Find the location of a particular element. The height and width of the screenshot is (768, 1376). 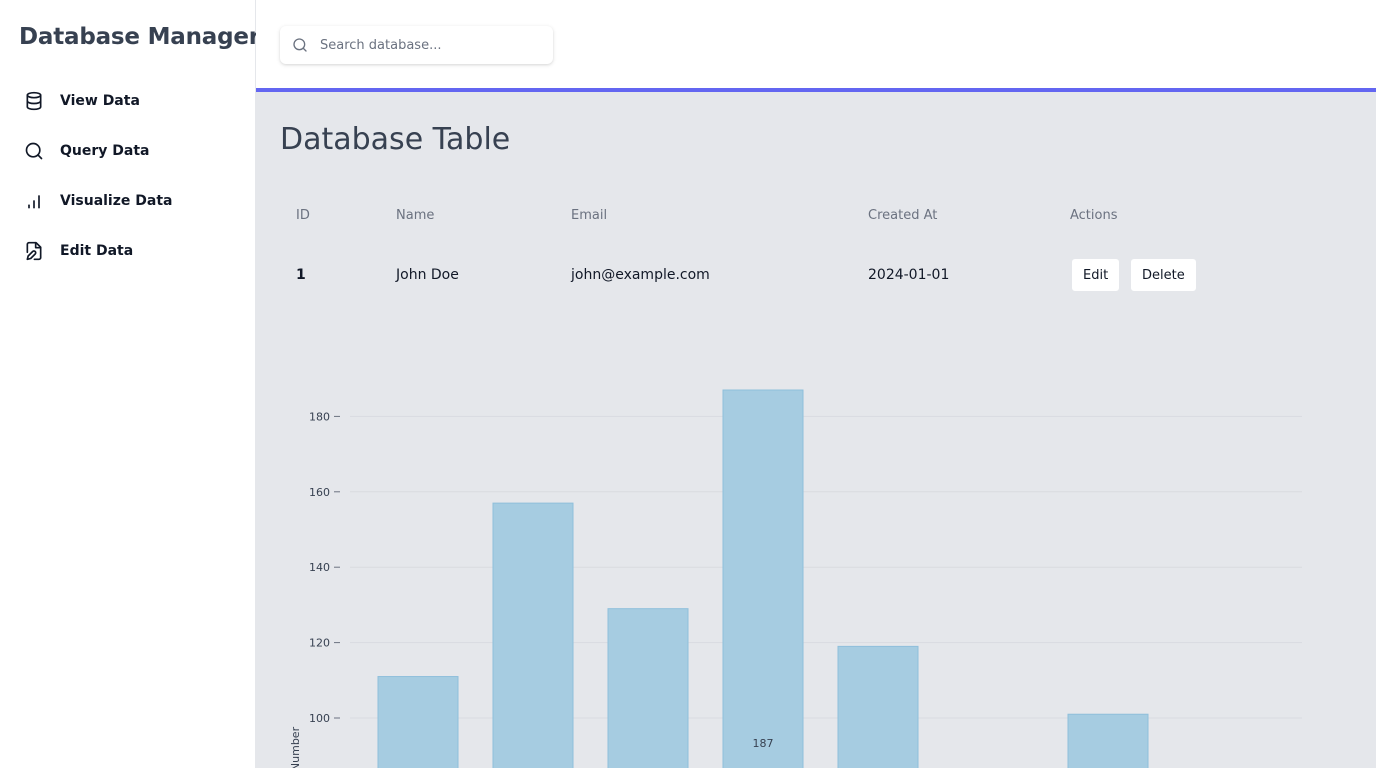

app-title: Database Manager is located at coordinates (139, 37).